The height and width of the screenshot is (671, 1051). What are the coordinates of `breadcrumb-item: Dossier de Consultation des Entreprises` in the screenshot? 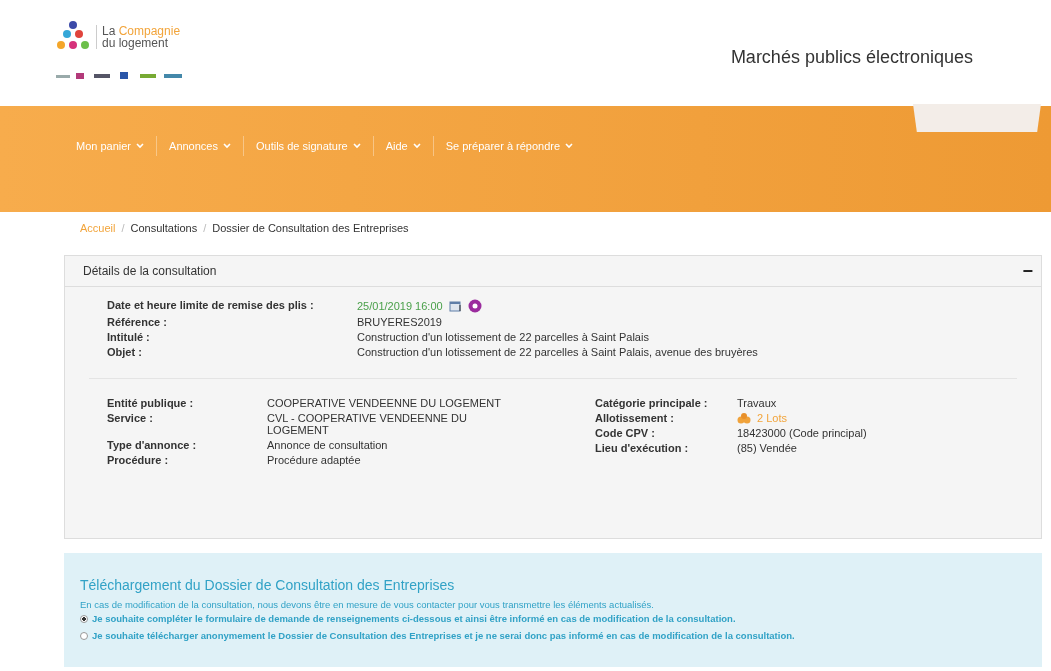 It's located at (310, 229).